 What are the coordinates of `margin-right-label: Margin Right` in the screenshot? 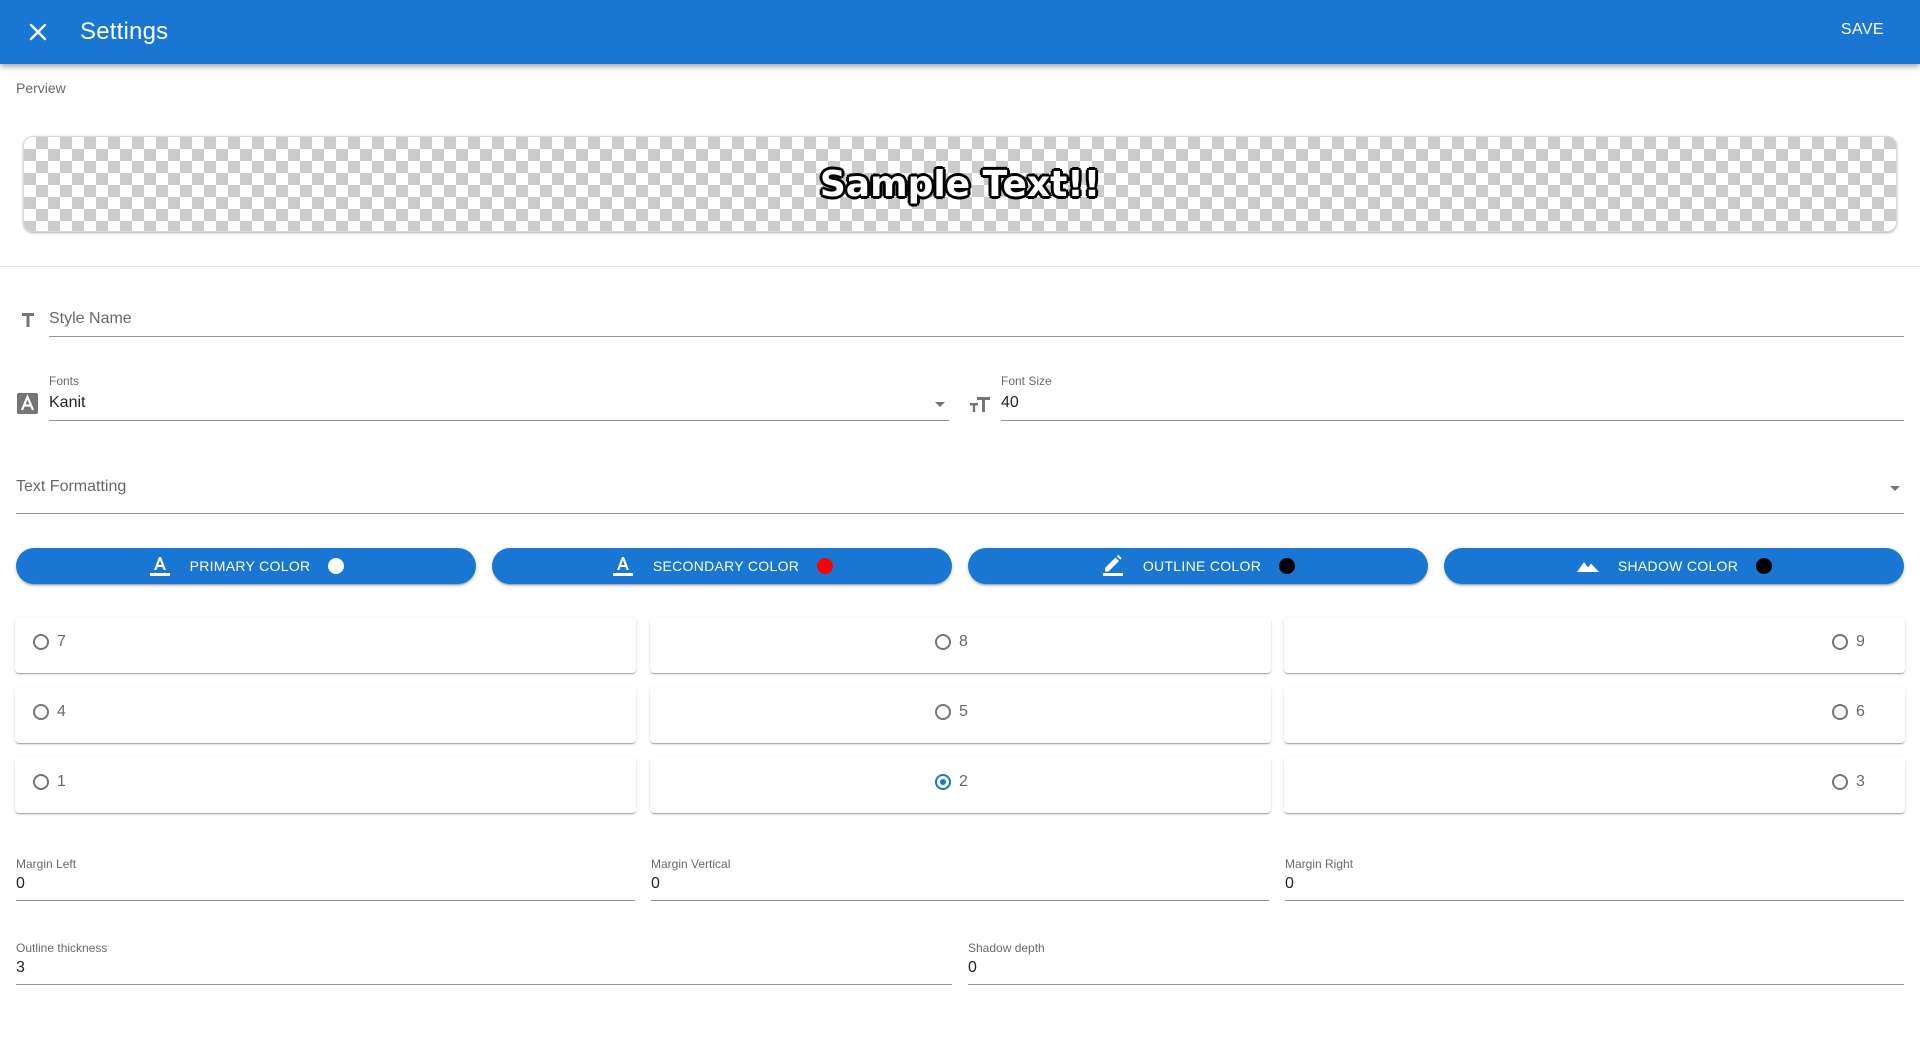 It's located at (1319, 864).